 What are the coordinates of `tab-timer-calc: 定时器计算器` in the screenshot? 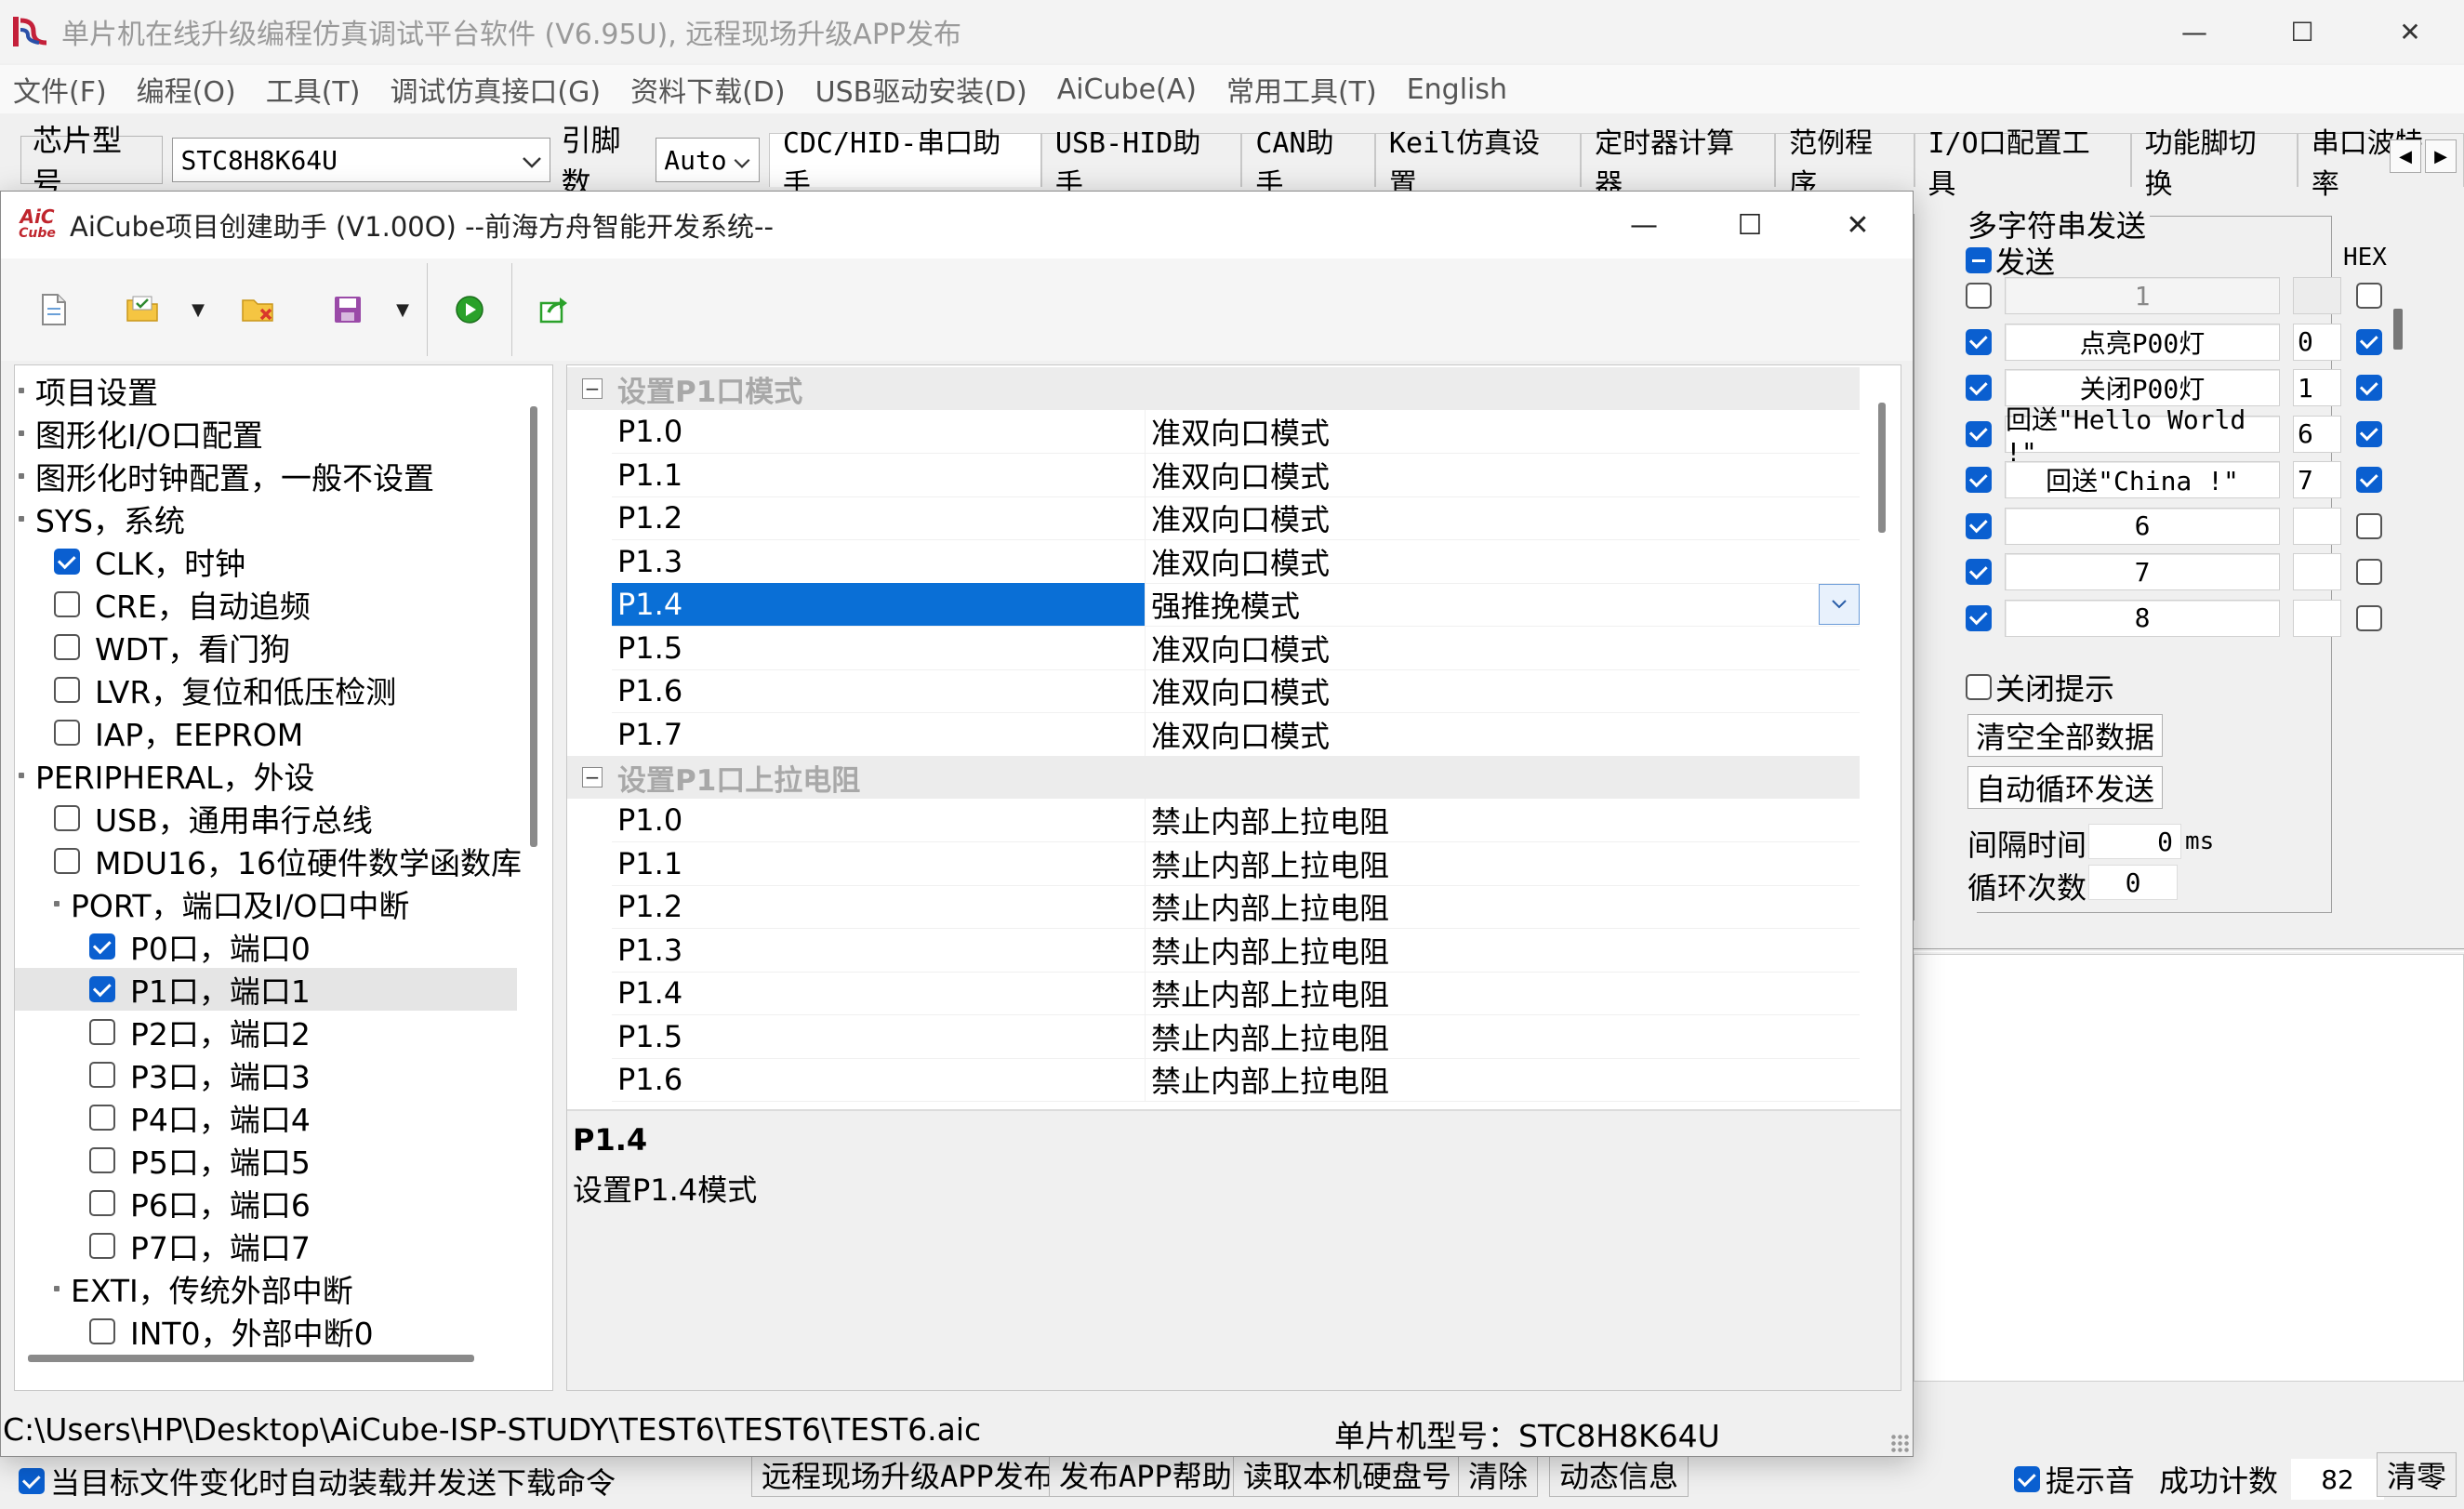 It's located at (1678, 164).